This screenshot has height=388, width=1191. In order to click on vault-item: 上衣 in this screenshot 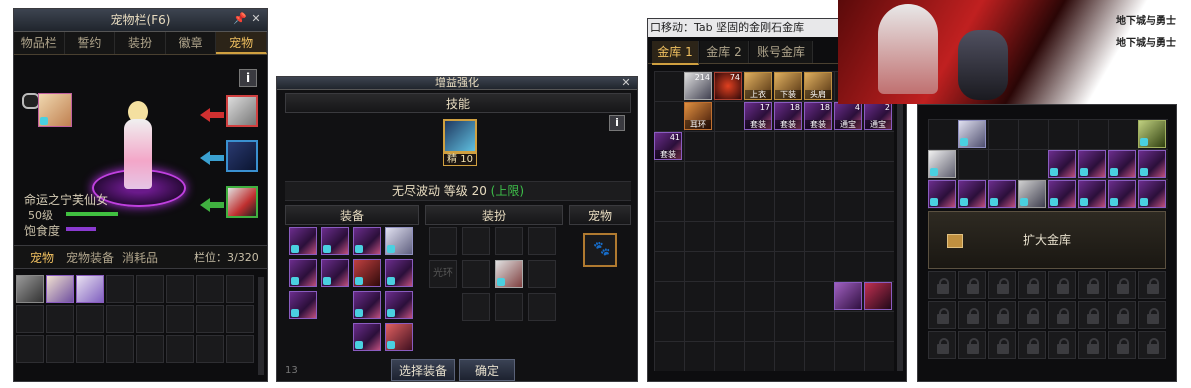, I will do `click(758, 86)`.